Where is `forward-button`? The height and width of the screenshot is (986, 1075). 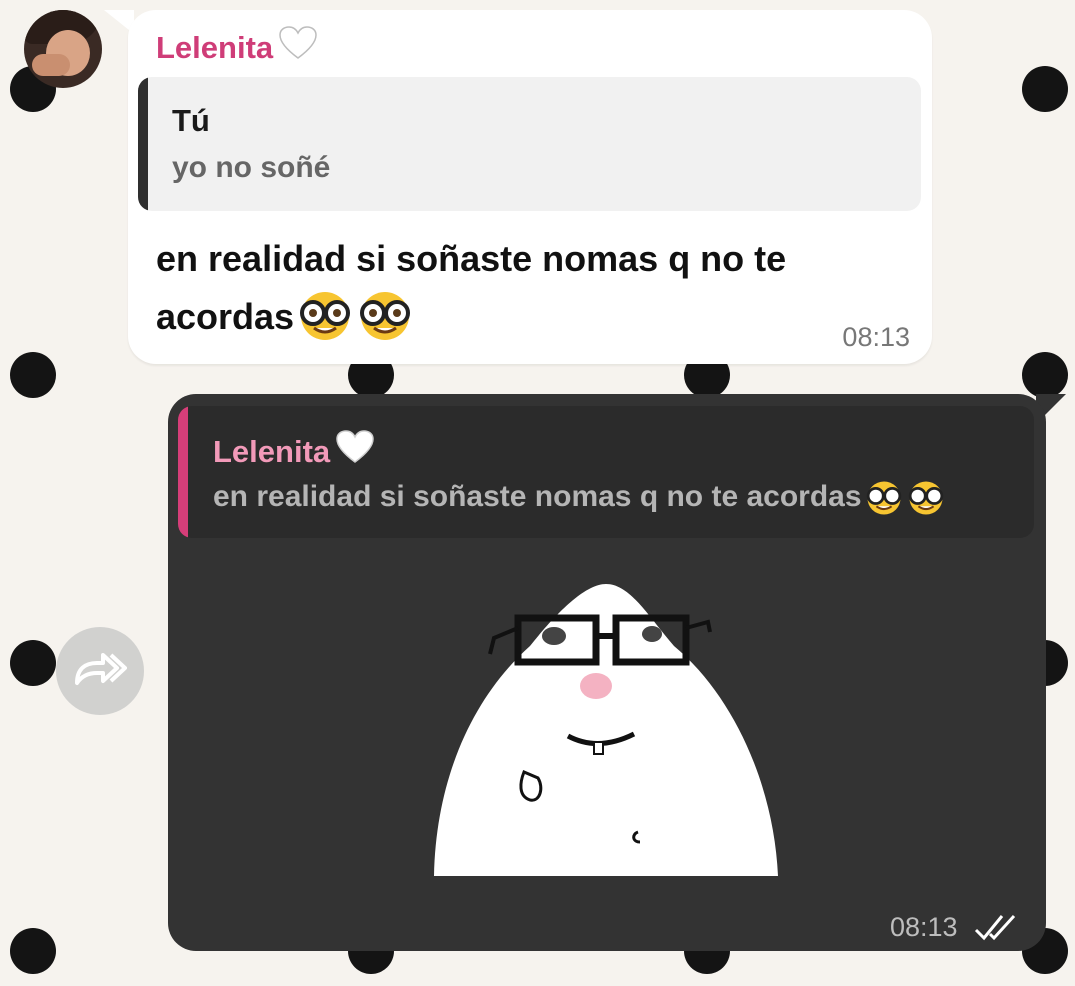
forward-button is located at coordinates (100, 671).